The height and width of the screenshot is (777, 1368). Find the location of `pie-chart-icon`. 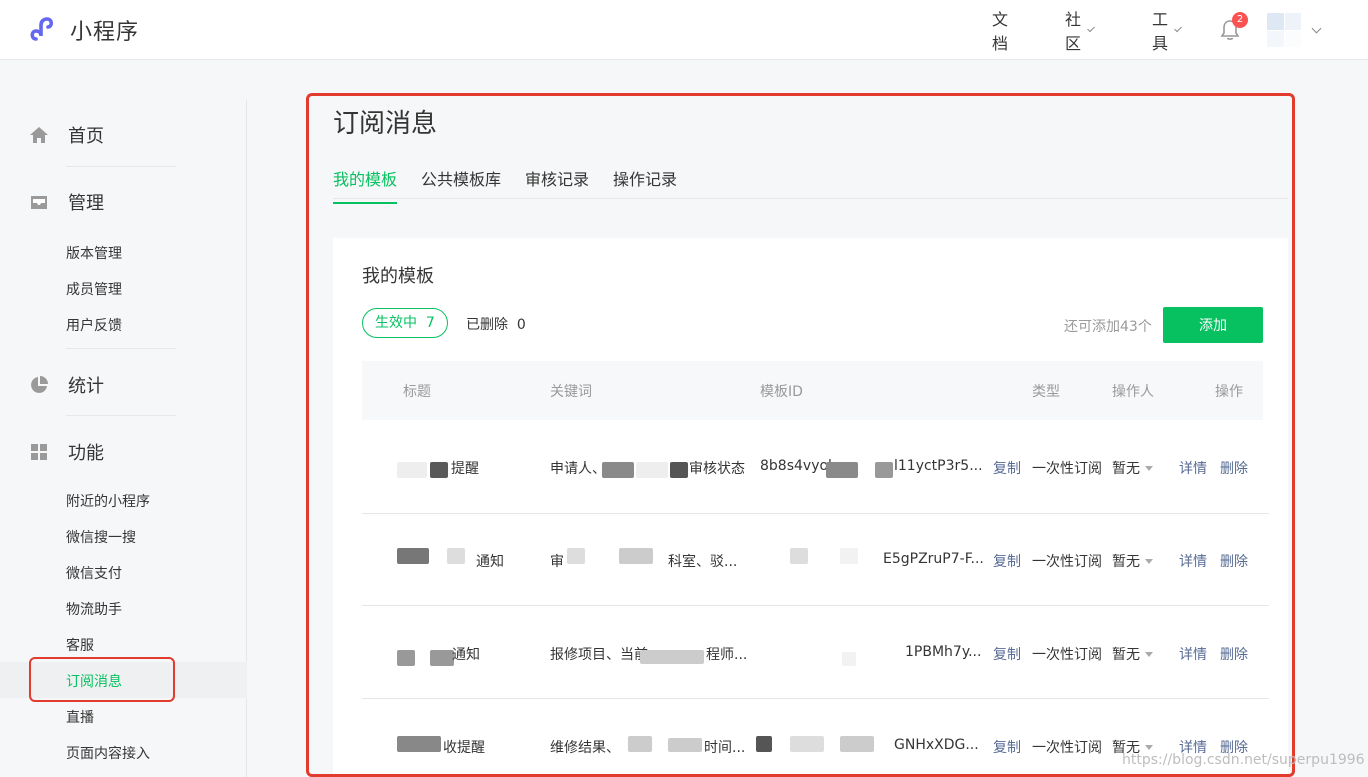

pie-chart-icon is located at coordinates (39, 384).